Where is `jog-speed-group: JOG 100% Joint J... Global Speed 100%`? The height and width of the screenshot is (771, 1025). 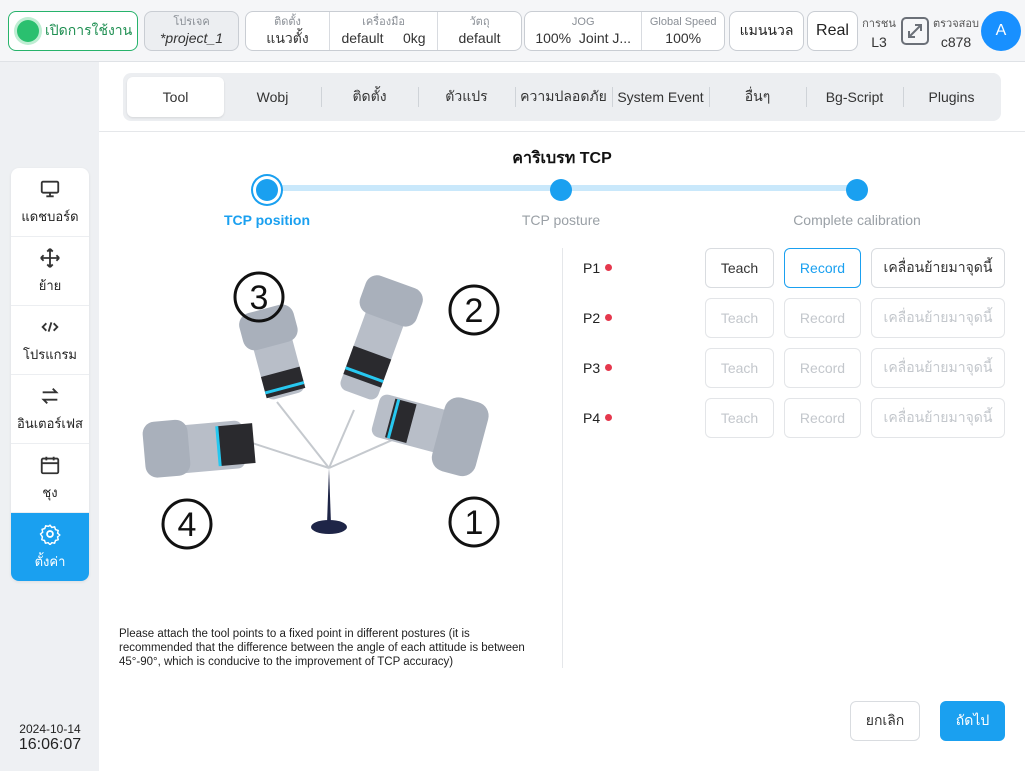
jog-speed-group: JOG 100% Joint J... Global Speed 100% is located at coordinates (624, 31).